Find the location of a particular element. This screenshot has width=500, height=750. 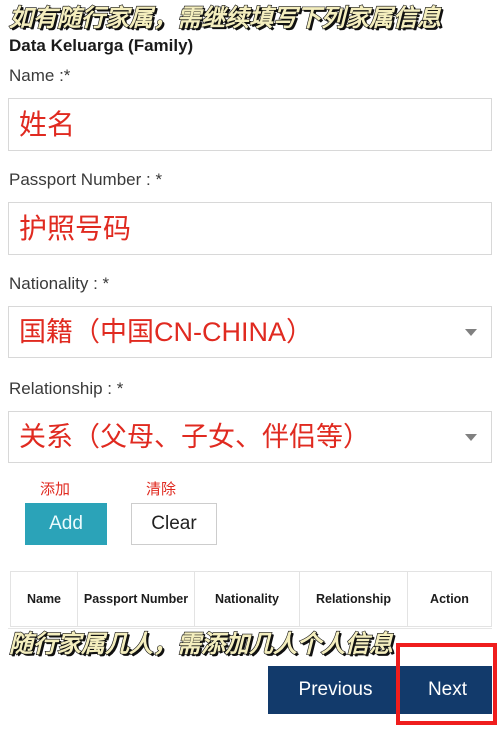

label-relationship: Relationship : * is located at coordinates (66, 388).